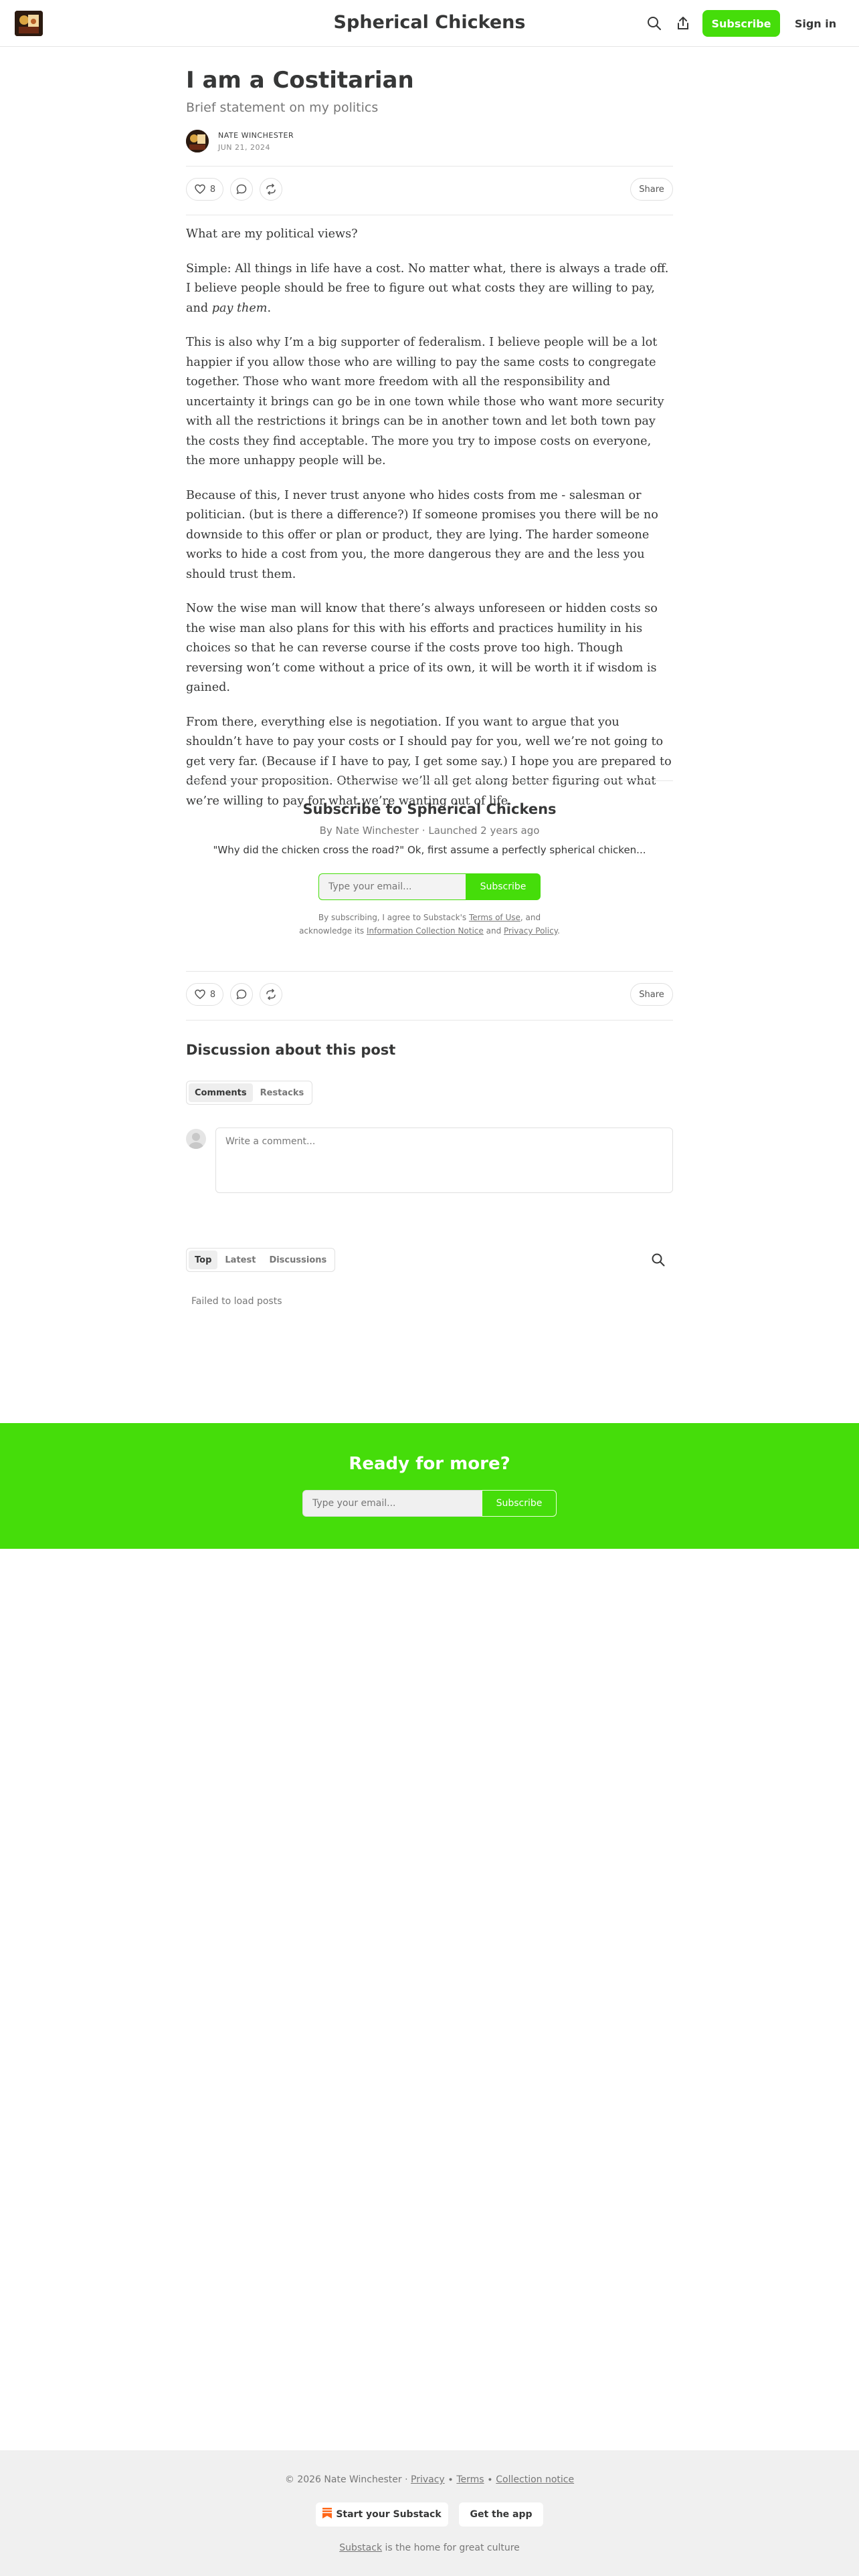  Describe the element at coordinates (429, 2548) in the screenshot. I see `footer-tagline: Substack is the home for great culture` at that location.